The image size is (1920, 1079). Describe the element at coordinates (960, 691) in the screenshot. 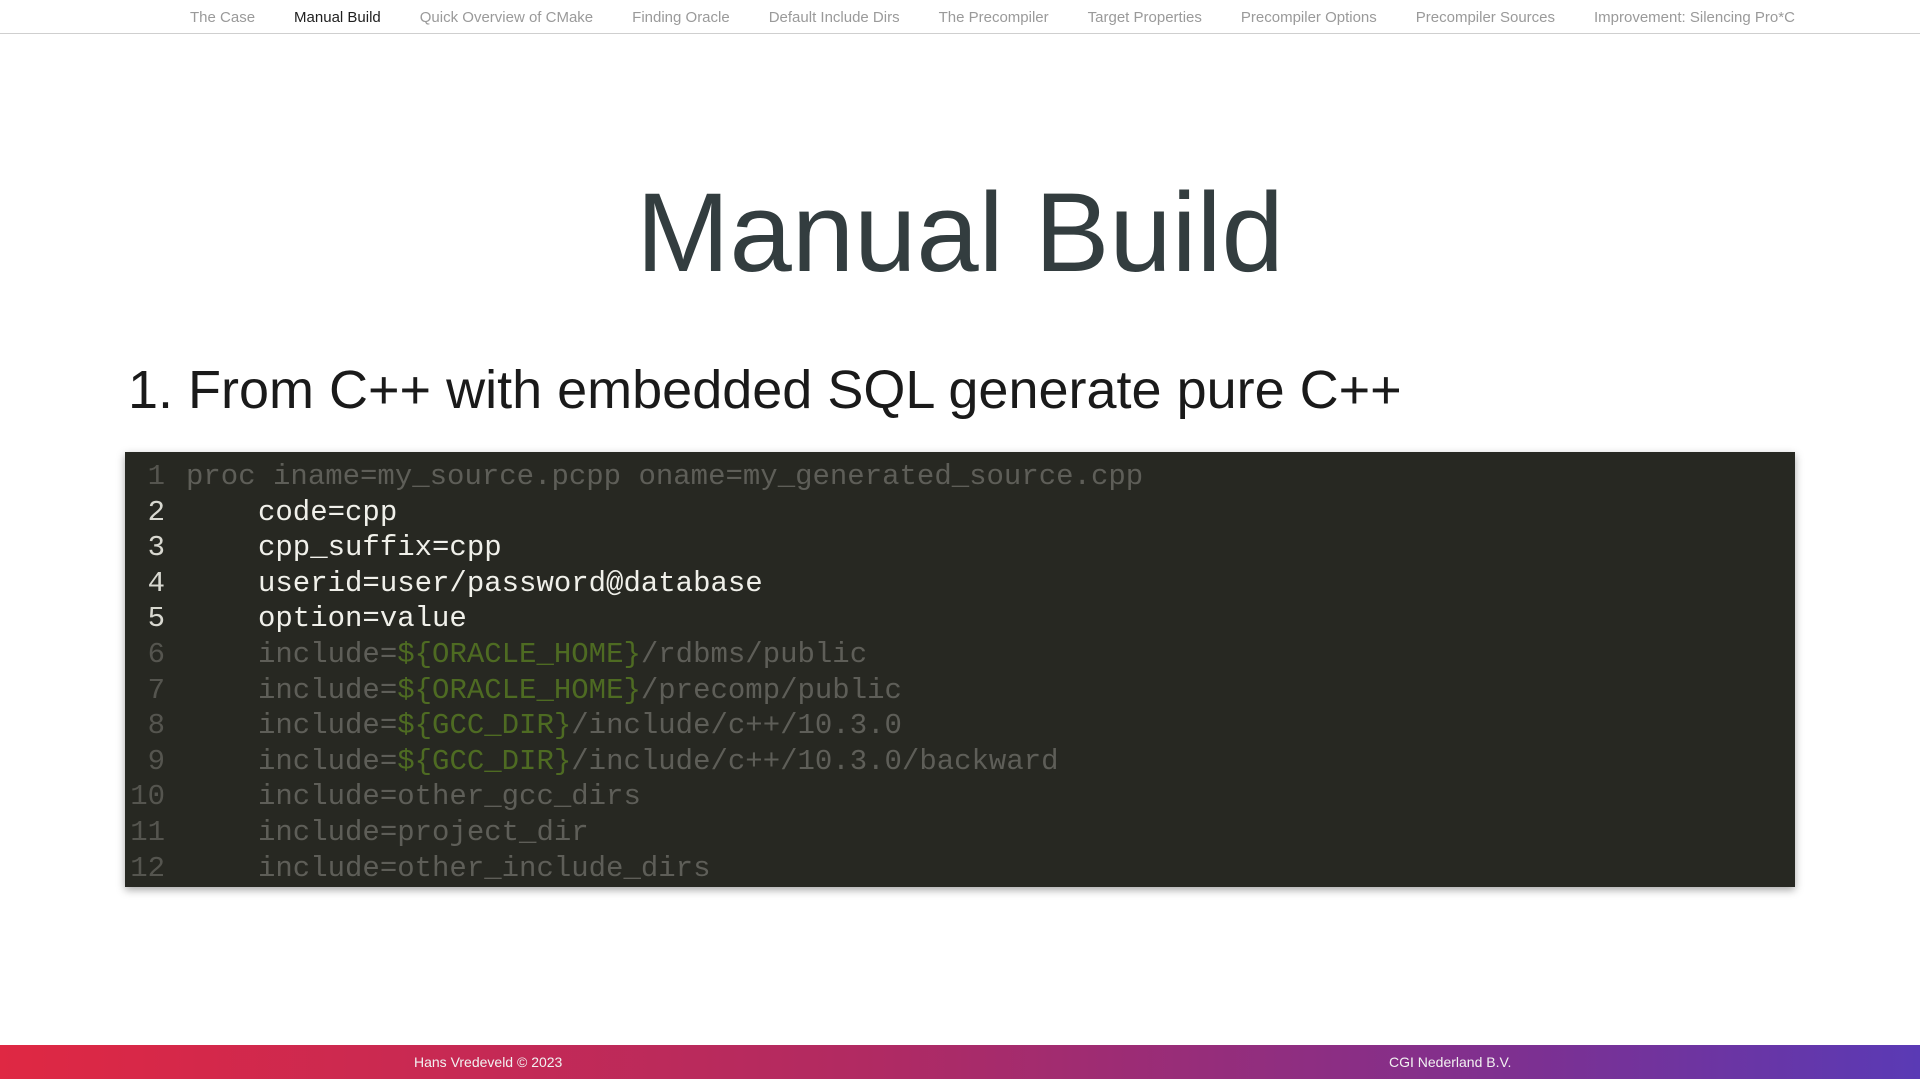

I see `code-line: 7 include=${ORACLE_HOME}/precomp/public` at that location.